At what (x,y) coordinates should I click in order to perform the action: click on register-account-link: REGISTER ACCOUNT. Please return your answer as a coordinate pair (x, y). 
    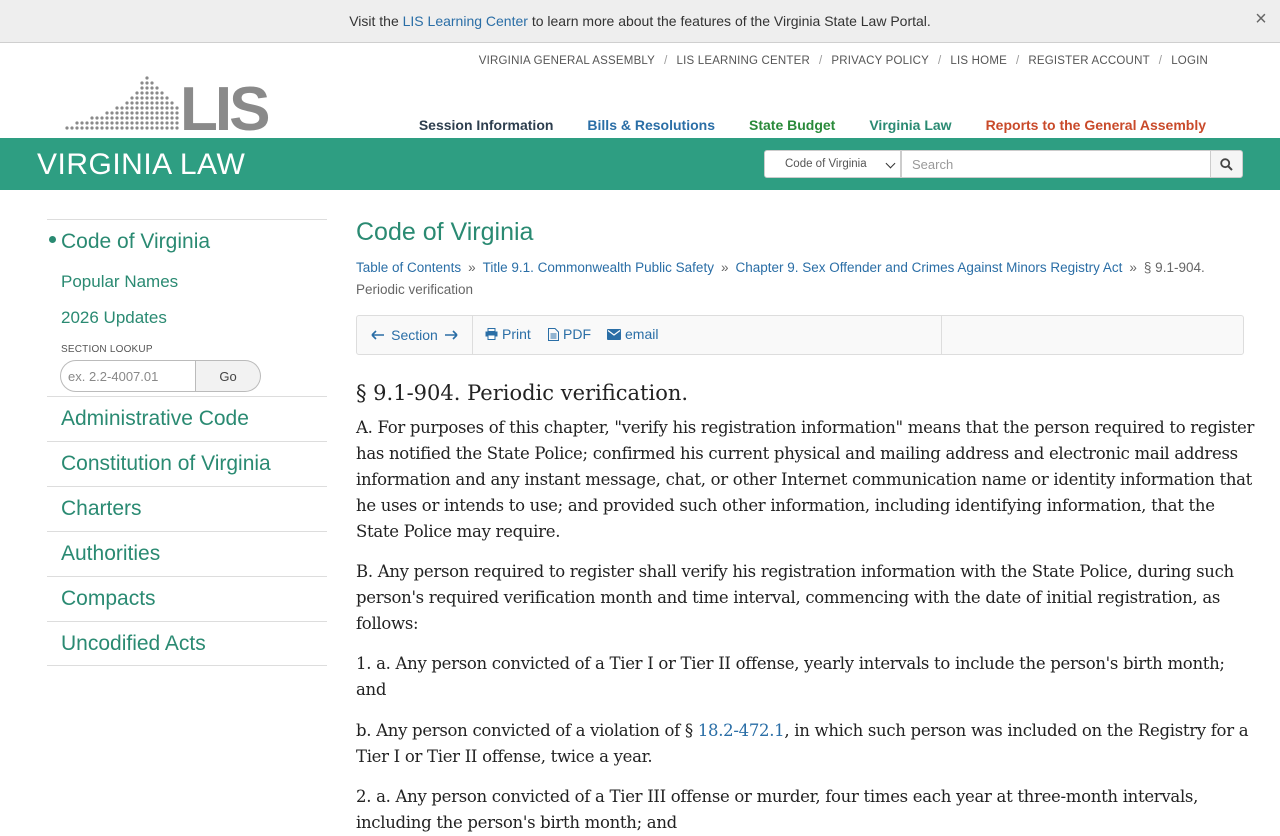
    Looking at the image, I should click on (1088, 61).